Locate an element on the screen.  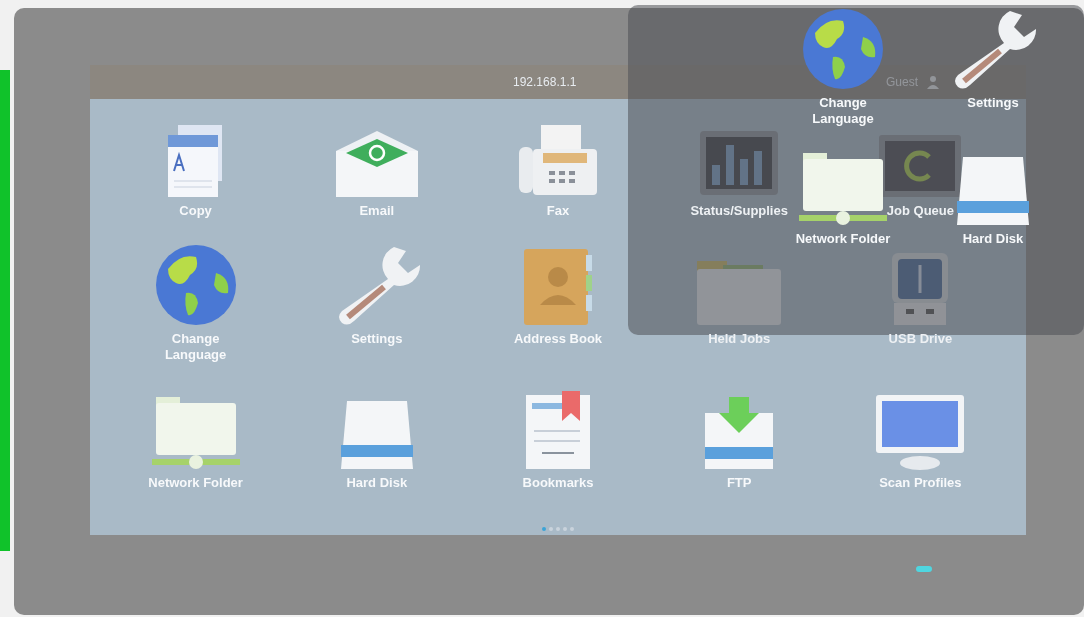
envelope-icon is located at coordinates (376, 164).